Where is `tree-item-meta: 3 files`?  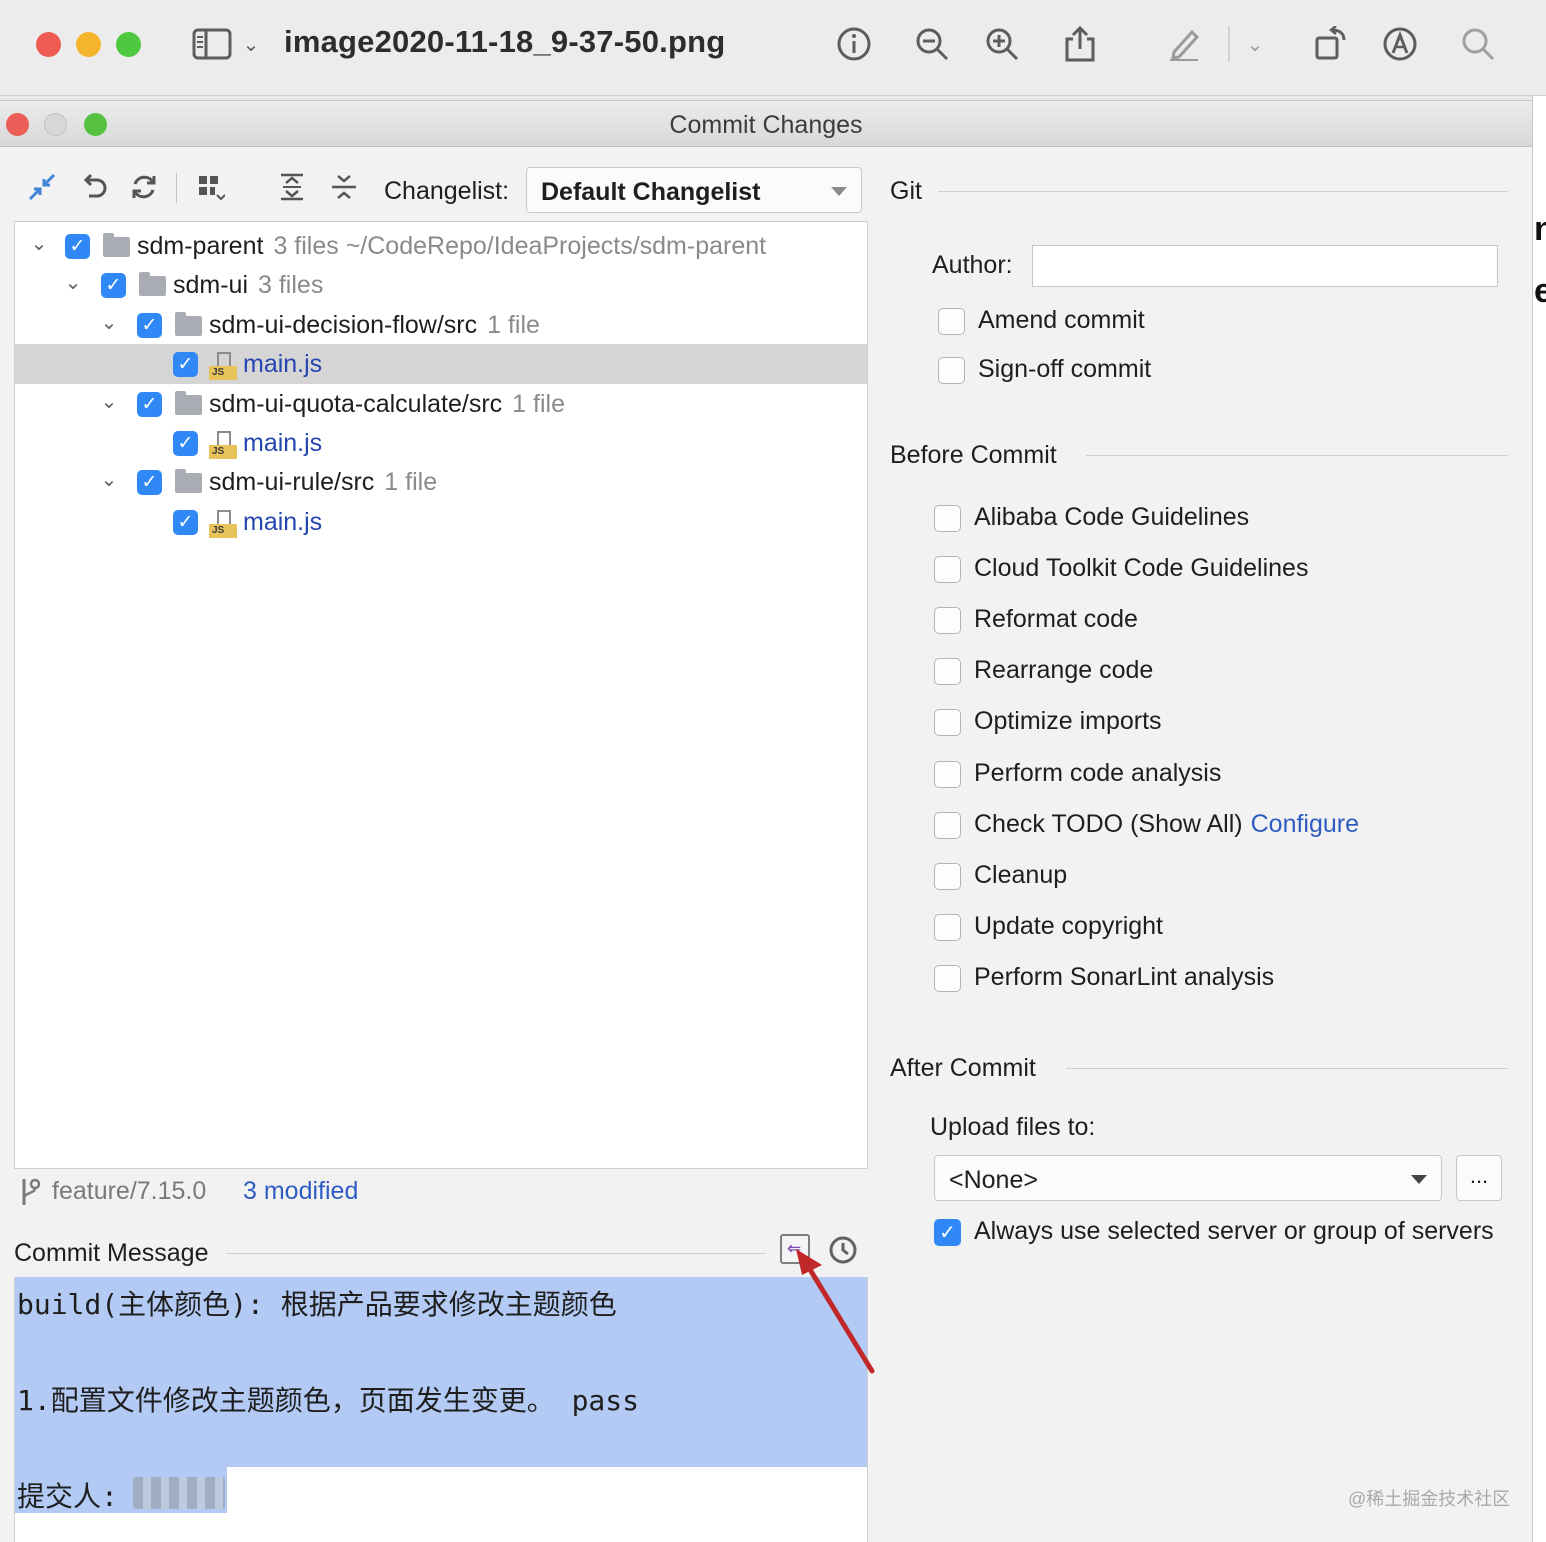
tree-item-meta: 3 files is located at coordinates (291, 285).